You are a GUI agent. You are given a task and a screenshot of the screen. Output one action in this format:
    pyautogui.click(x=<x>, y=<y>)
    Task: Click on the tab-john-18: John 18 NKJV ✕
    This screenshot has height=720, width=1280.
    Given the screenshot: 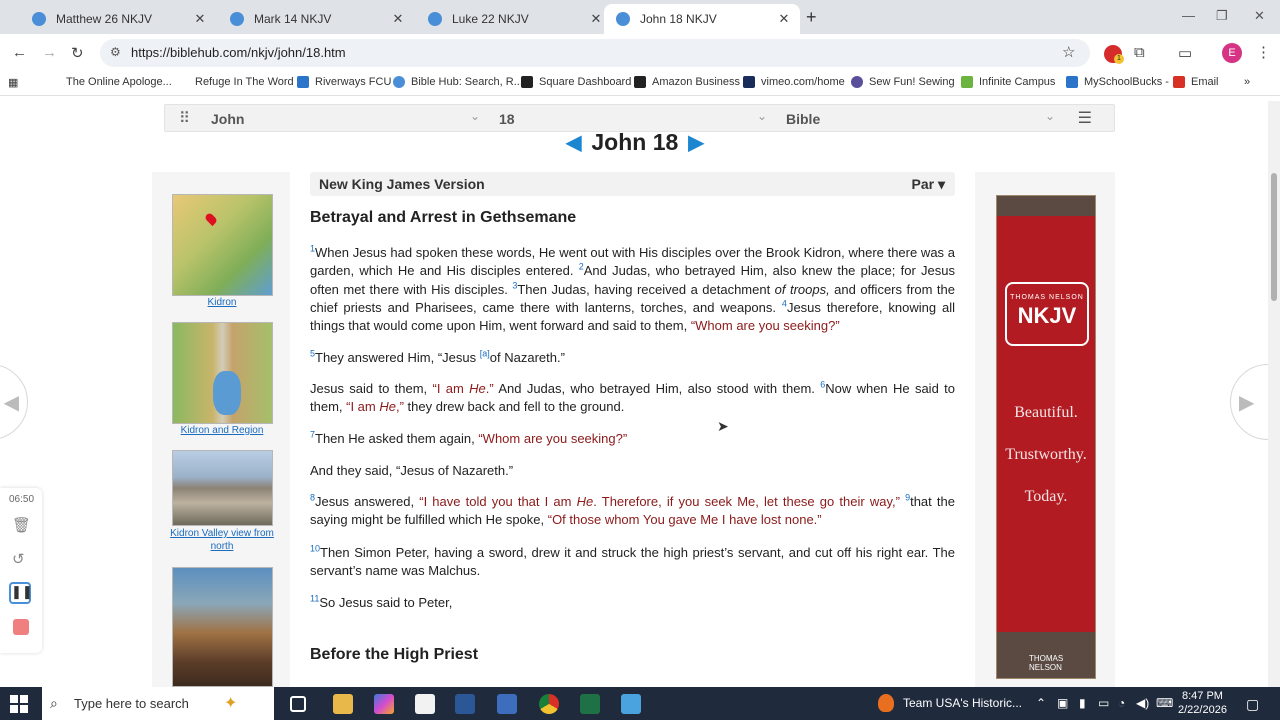 What is the action you would take?
    pyautogui.click(x=702, y=19)
    